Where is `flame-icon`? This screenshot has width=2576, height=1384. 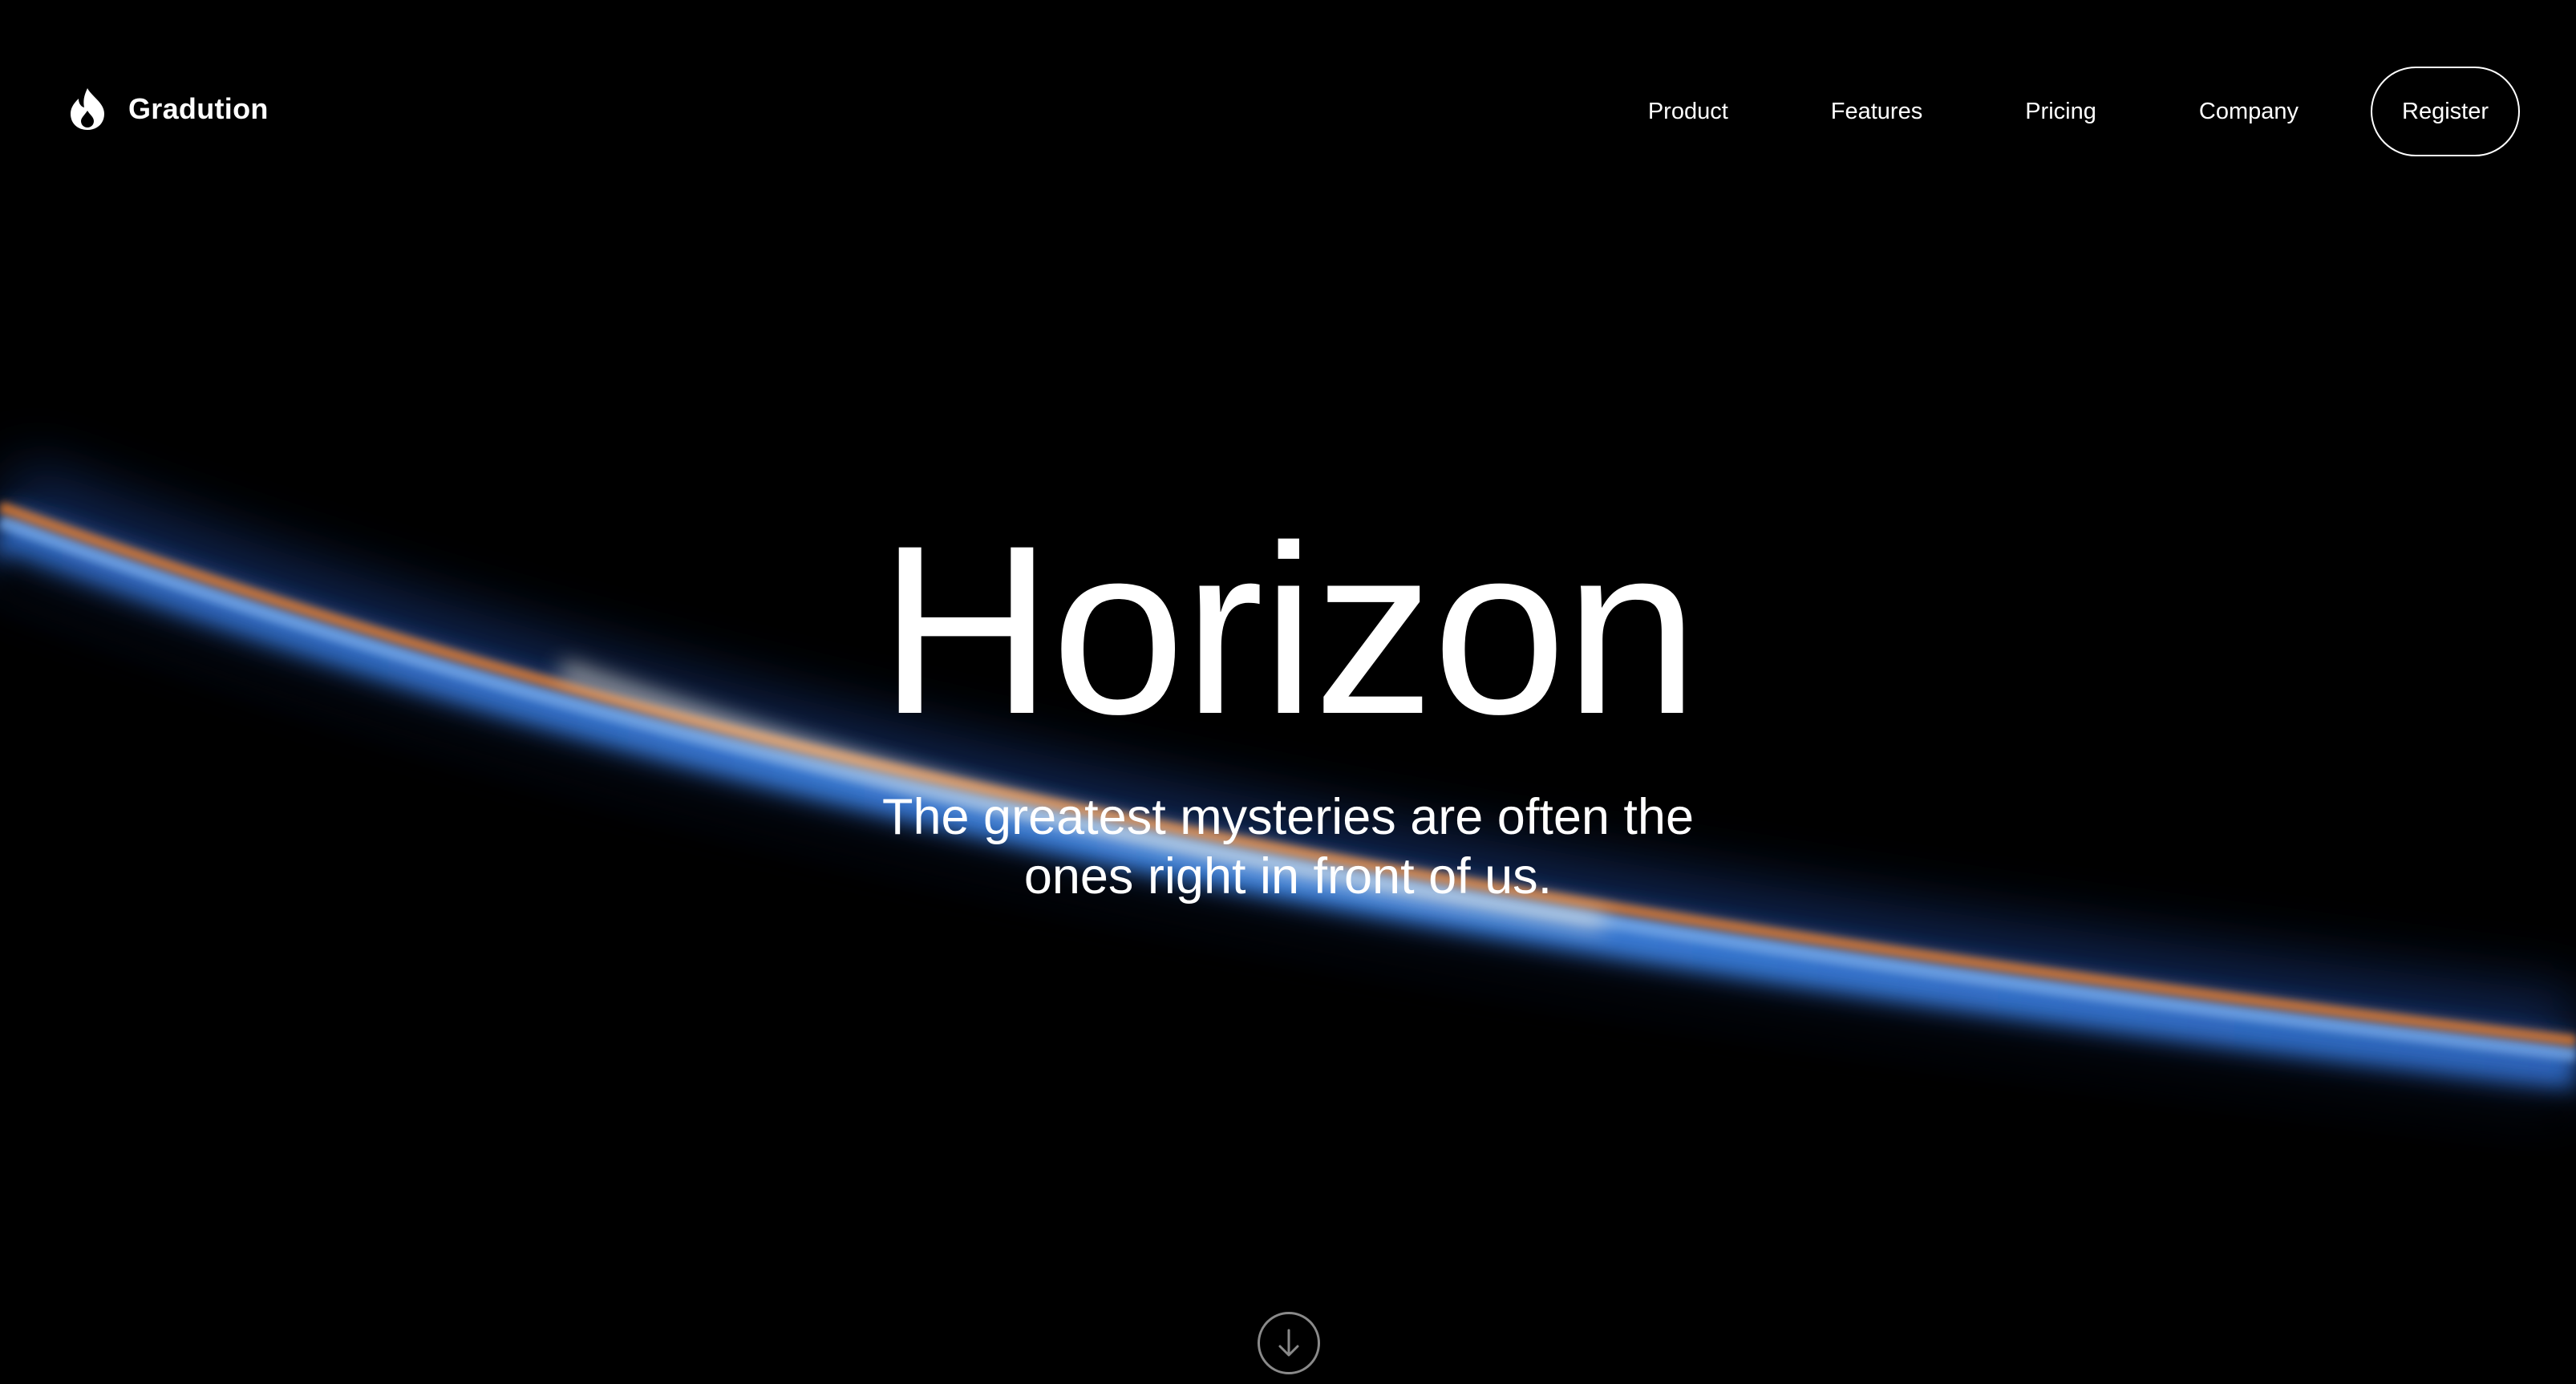
flame-icon is located at coordinates (87, 109).